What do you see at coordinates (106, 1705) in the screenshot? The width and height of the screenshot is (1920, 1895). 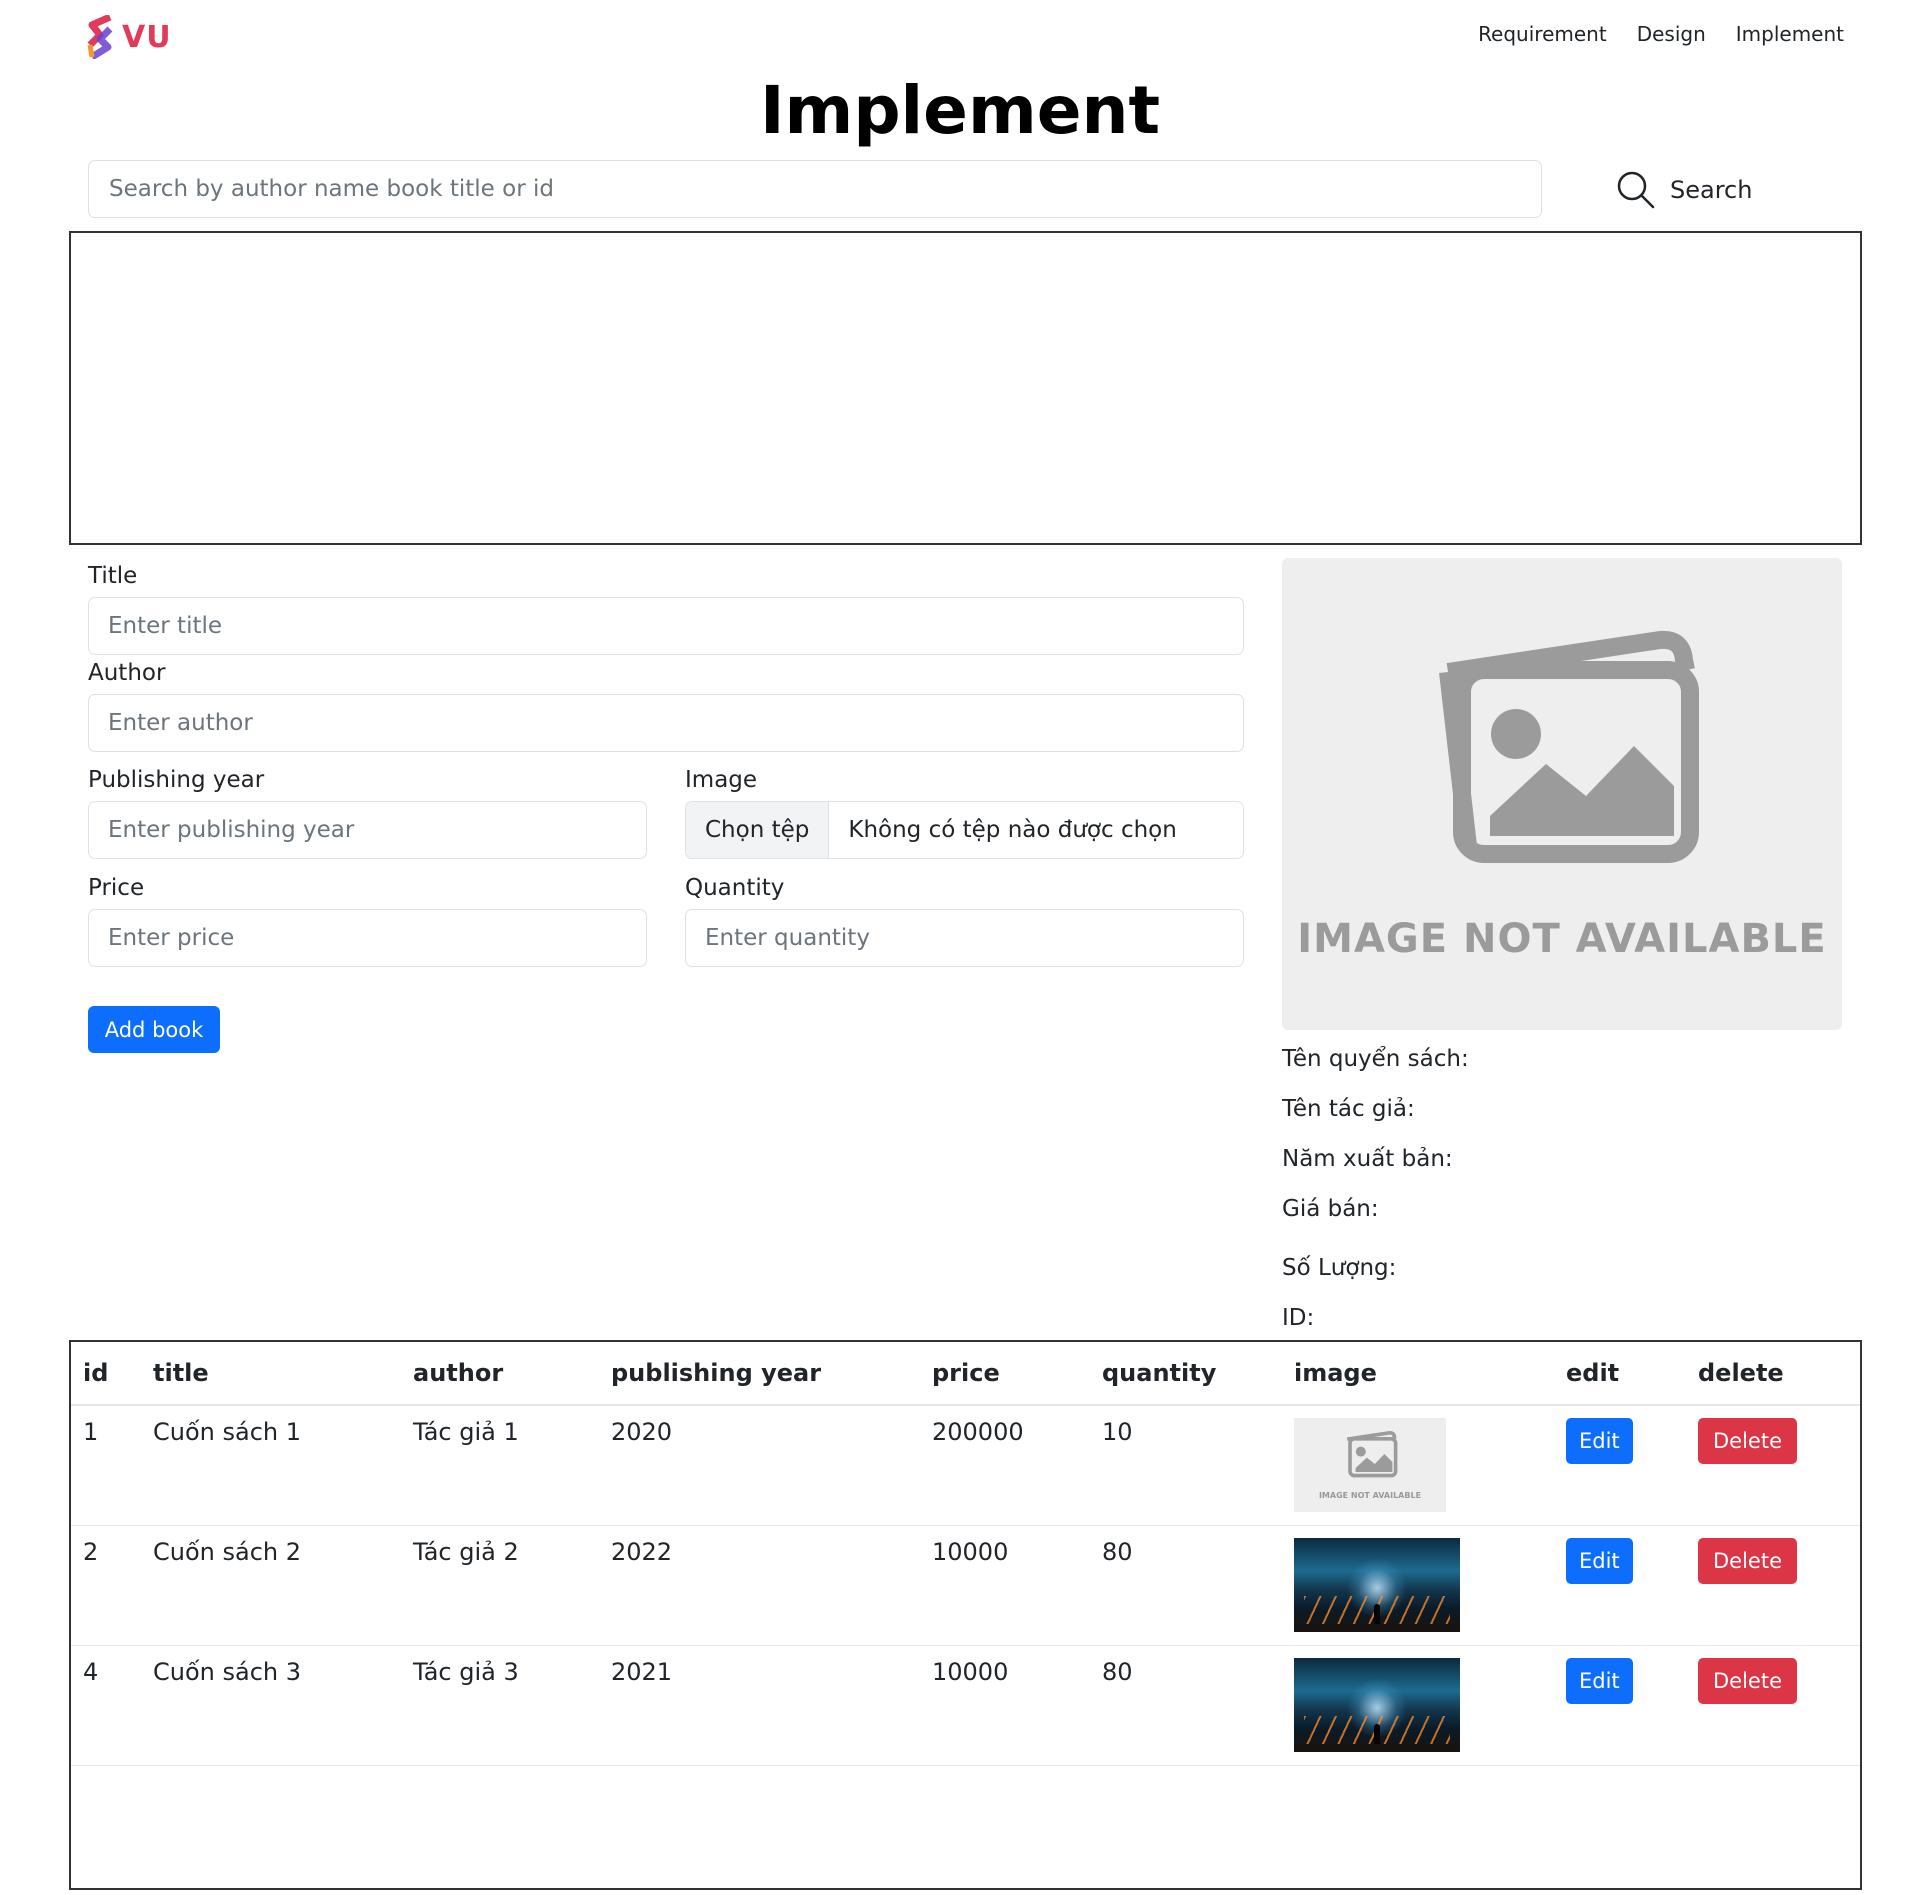 I see `cell-id: 4` at bounding box center [106, 1705].